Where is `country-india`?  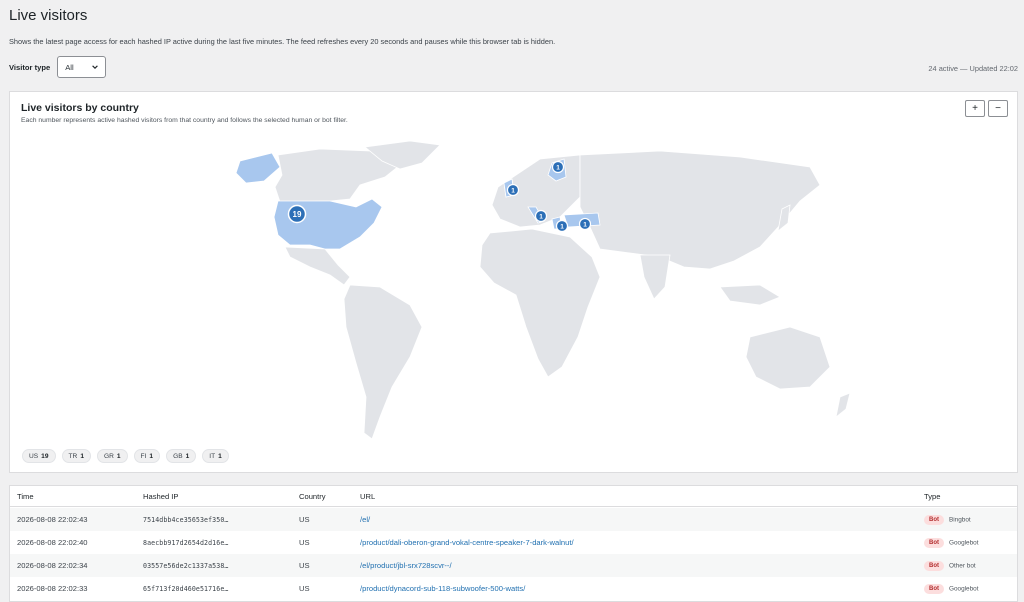 country-india is located at coordinates (655, 277).